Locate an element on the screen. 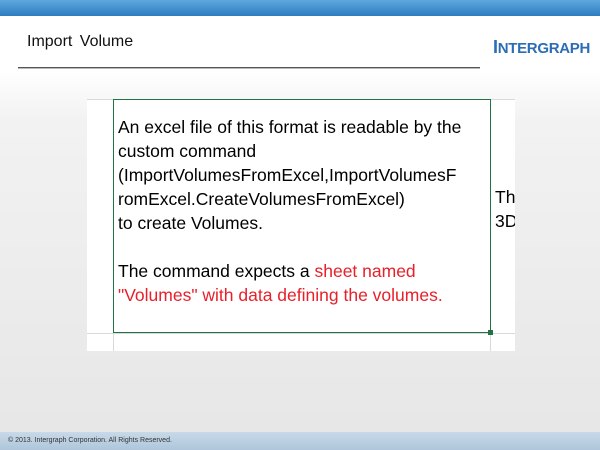  cell-text-black: The command expects a is located at coordinates (216, 271).